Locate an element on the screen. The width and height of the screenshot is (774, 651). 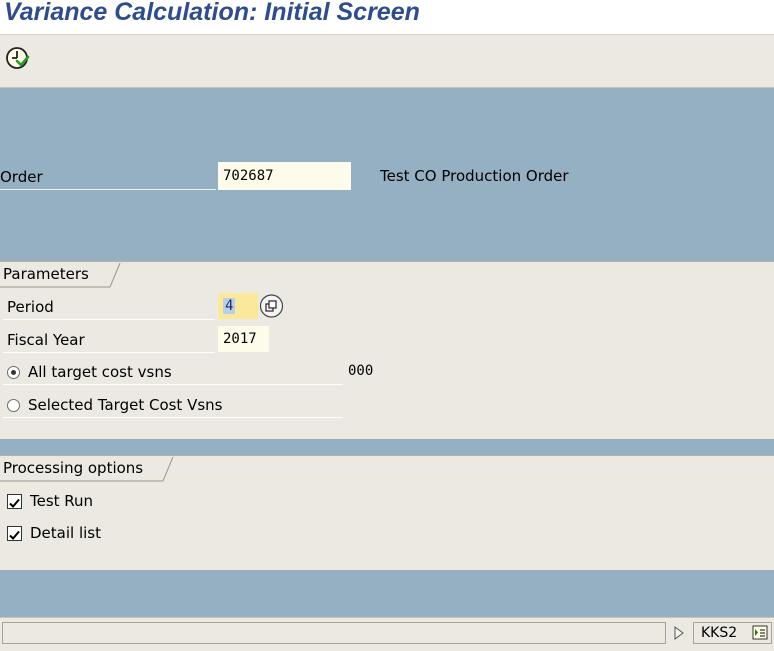
triangle-right-icon is located at coordinates (679, 633).